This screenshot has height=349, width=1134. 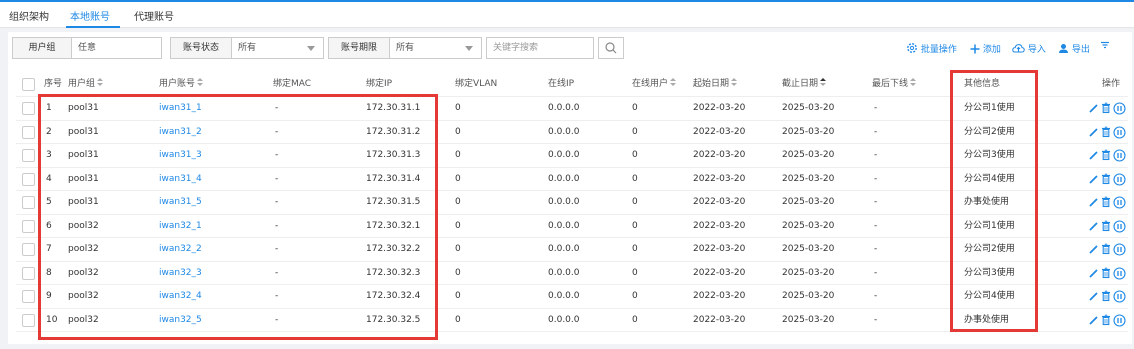 I want to click on keyword-search-input, so click(x=540, y=48).